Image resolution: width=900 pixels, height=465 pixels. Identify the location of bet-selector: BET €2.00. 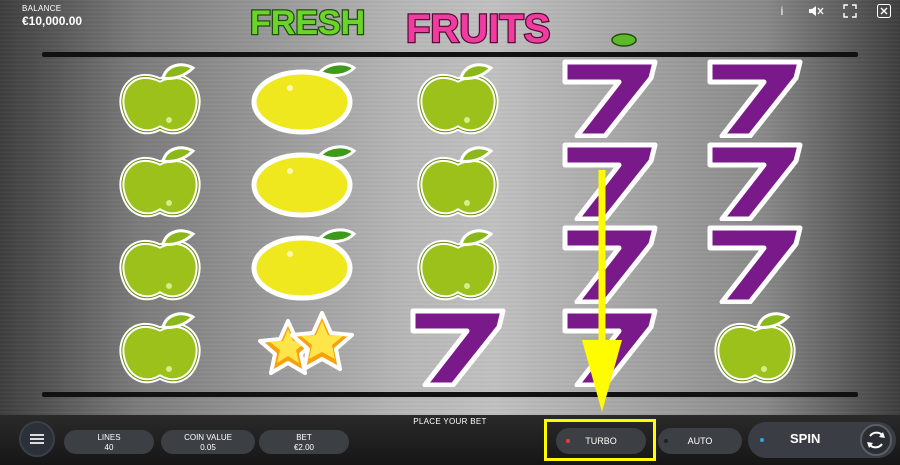
(304, 442).